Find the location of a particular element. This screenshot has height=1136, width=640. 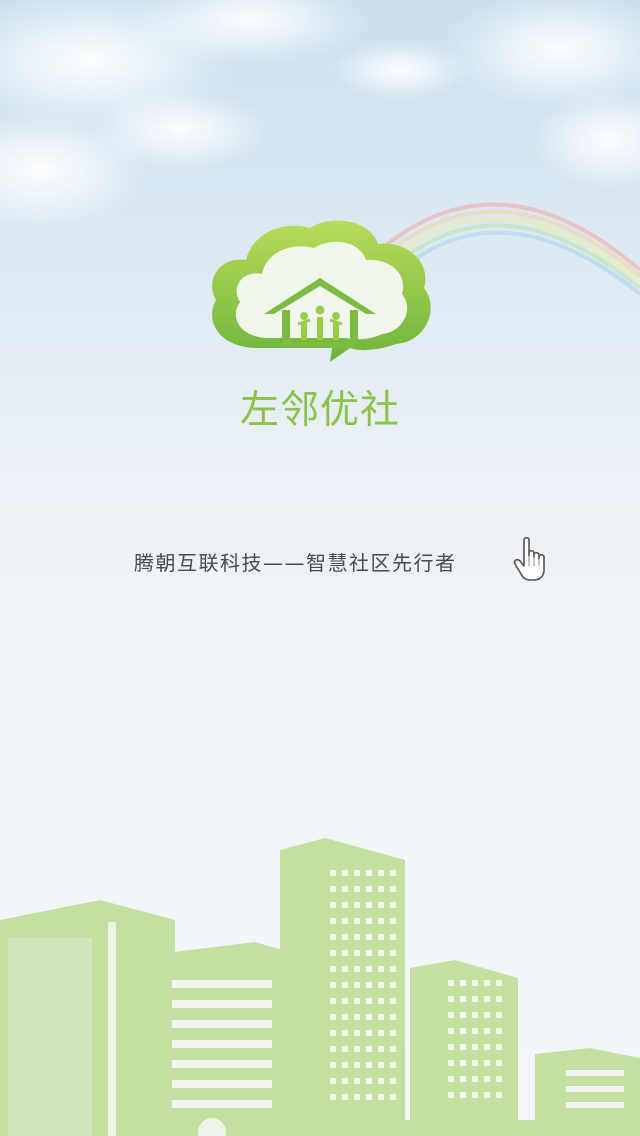

cloud-house-icon is located at coordinates (321, 291).